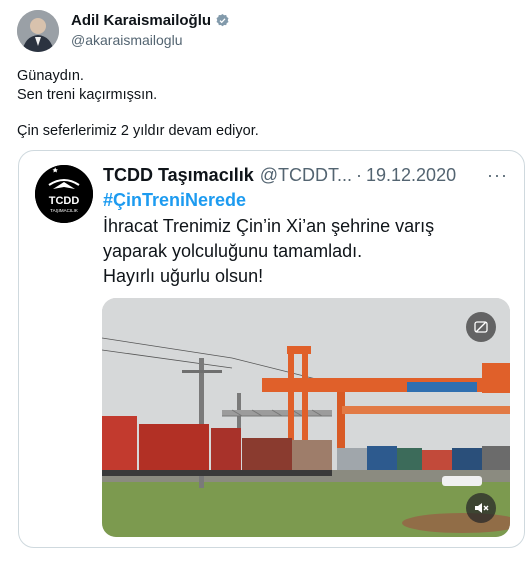  I want to click on quoted-author-avatar: TCDD TAŞIMACILIK, so click(64, 194).